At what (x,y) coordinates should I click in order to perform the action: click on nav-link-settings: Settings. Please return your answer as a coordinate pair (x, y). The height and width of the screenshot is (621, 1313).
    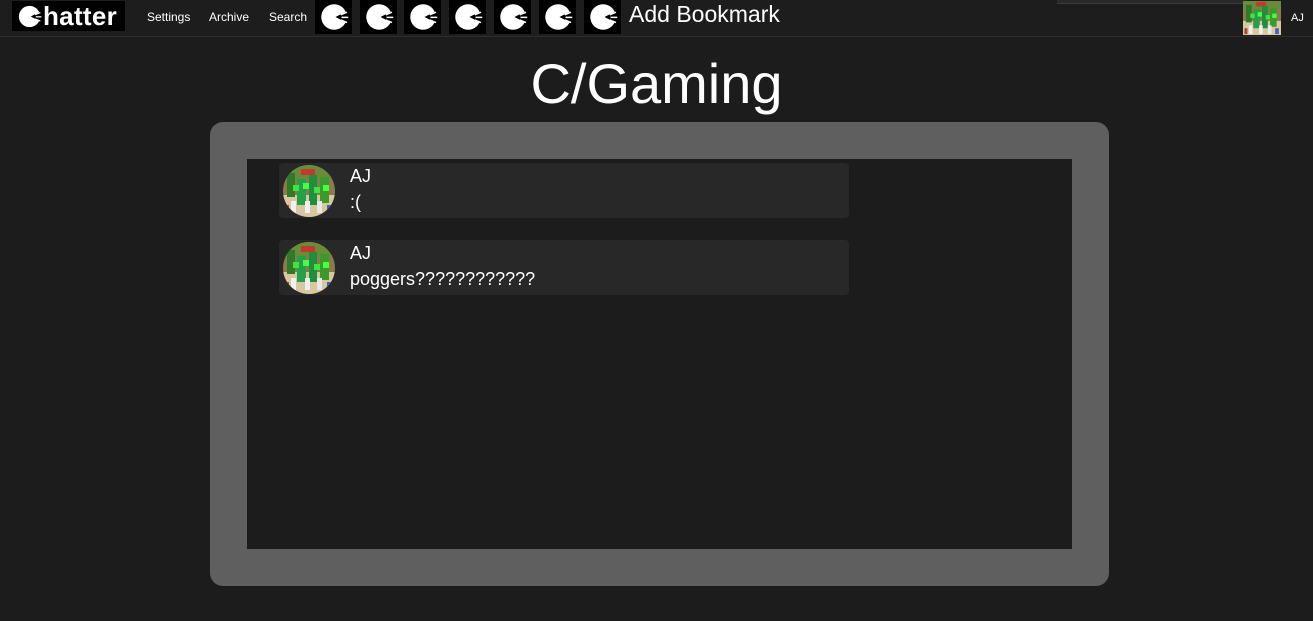
    Looking at the image, I should click on (168, 17).